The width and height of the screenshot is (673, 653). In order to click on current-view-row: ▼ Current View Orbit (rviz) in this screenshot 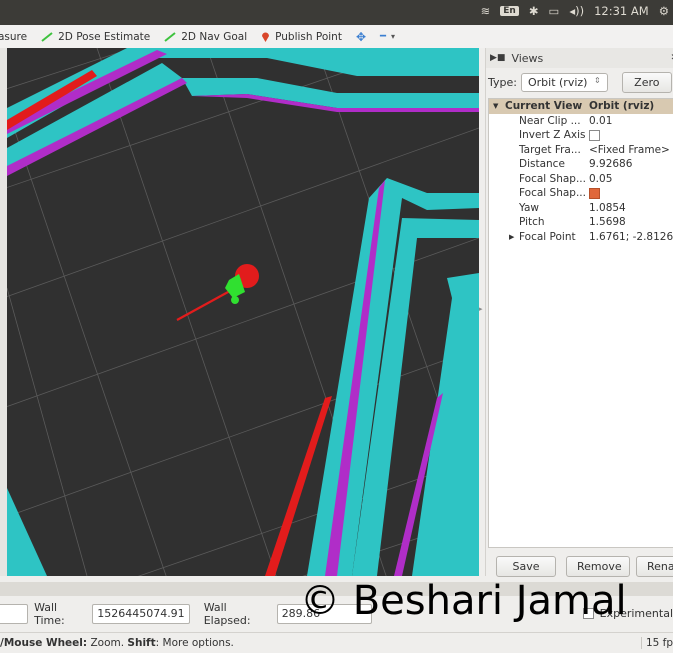, I will do `click(581, 106)`.